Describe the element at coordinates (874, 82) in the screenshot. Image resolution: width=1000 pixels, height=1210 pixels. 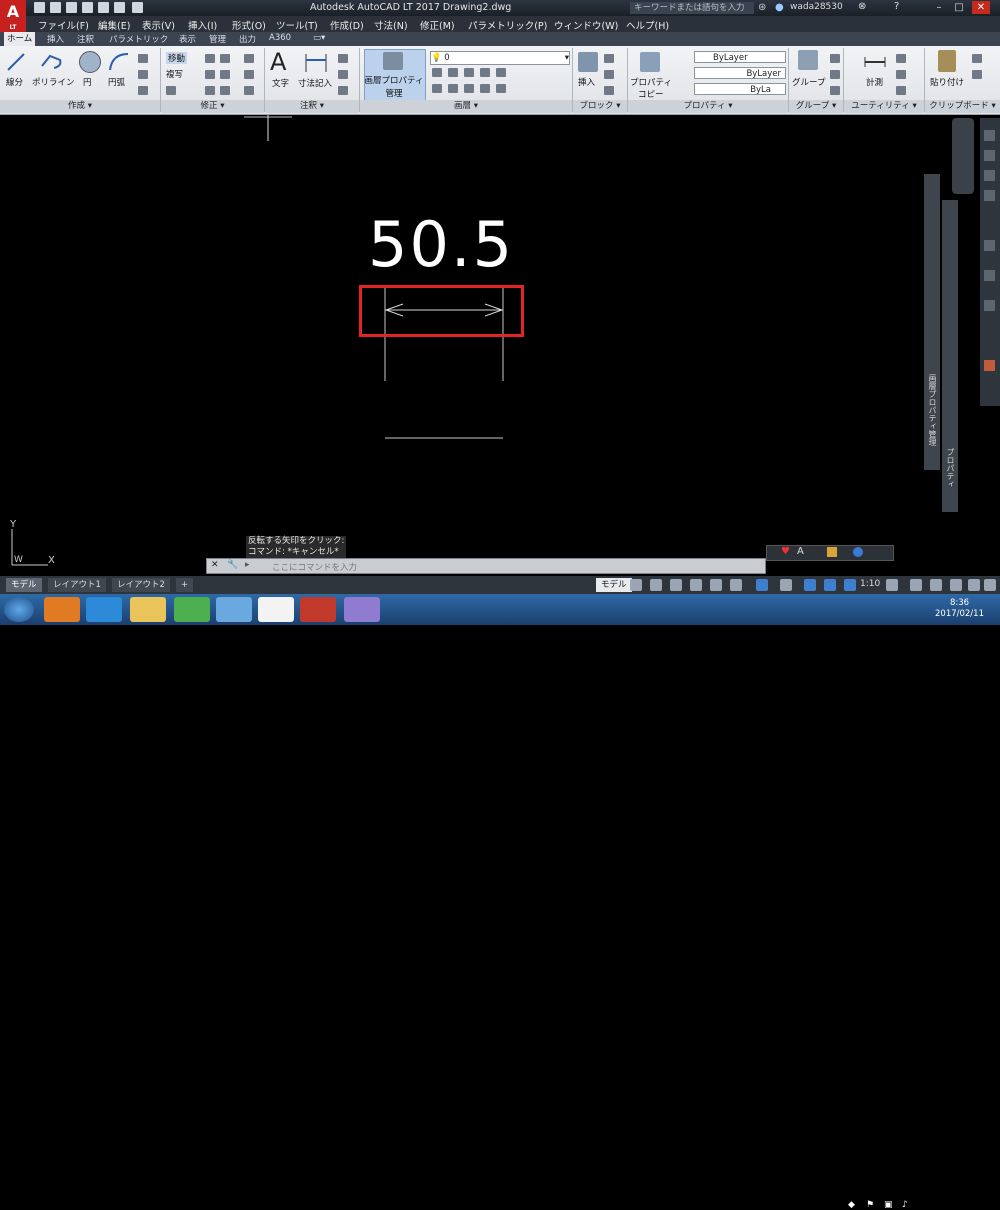
I see `measure-label: 計測` at that location.